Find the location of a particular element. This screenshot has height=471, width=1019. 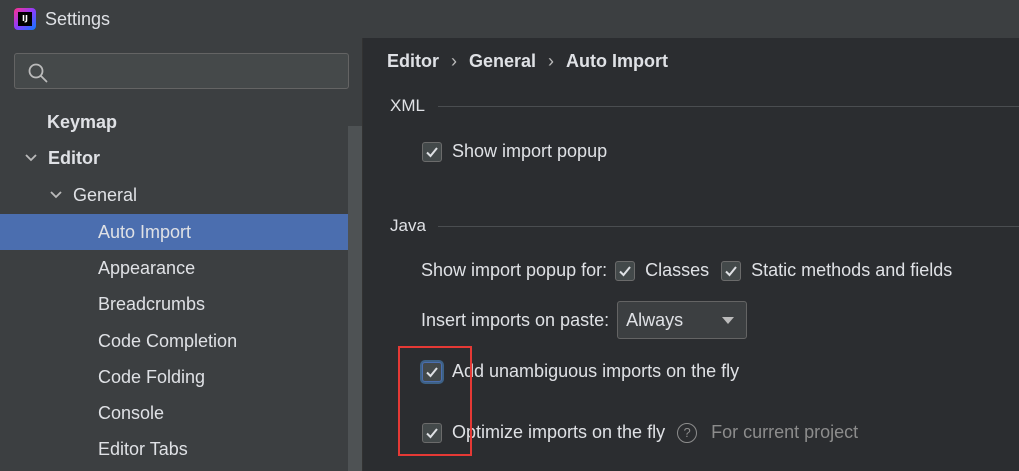

settings-search-field is located at coordinates (181, 71).